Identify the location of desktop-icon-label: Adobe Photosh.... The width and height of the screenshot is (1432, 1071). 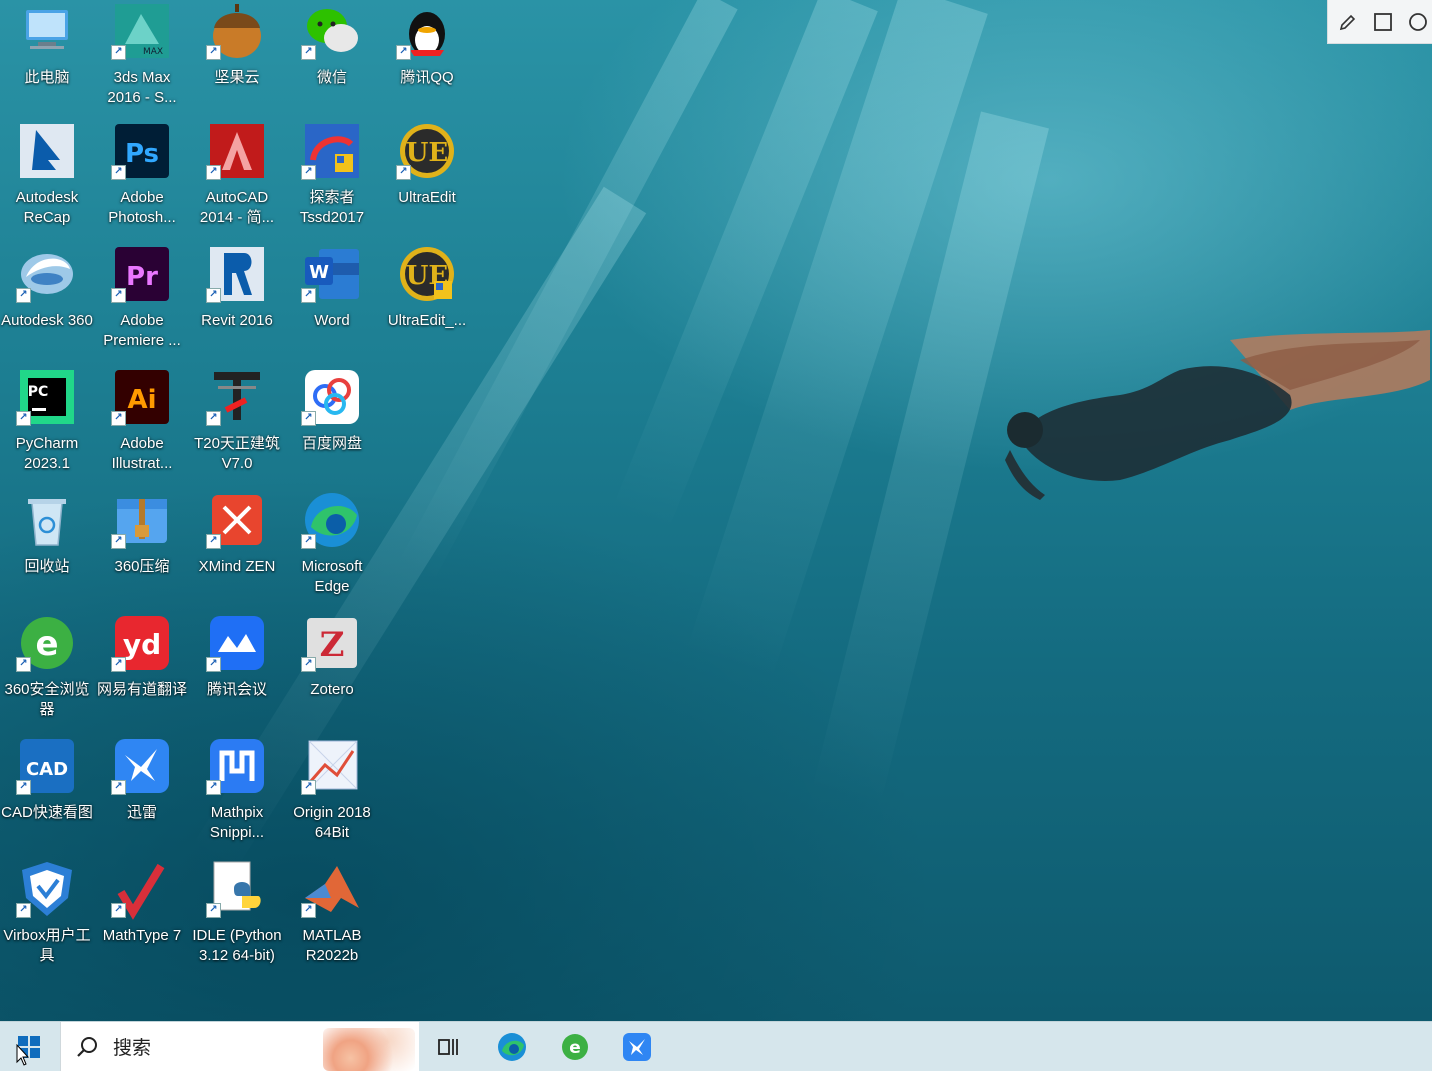
(142, 207).